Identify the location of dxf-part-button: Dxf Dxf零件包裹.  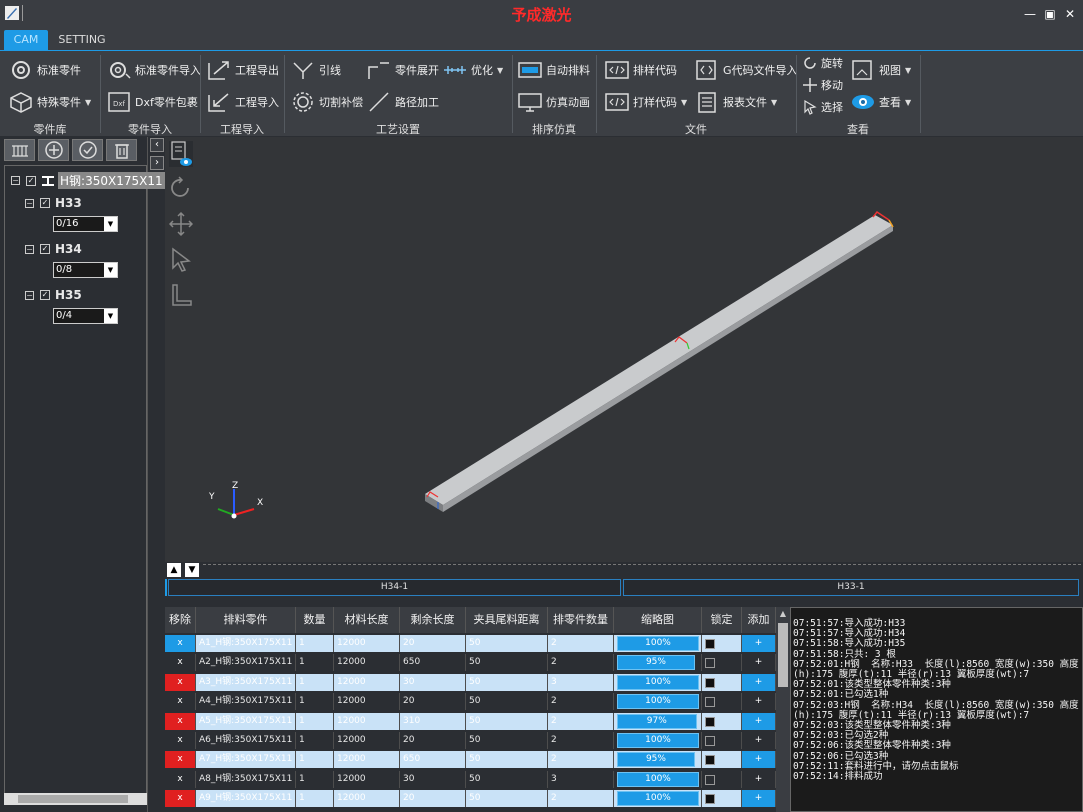
(152, 102).